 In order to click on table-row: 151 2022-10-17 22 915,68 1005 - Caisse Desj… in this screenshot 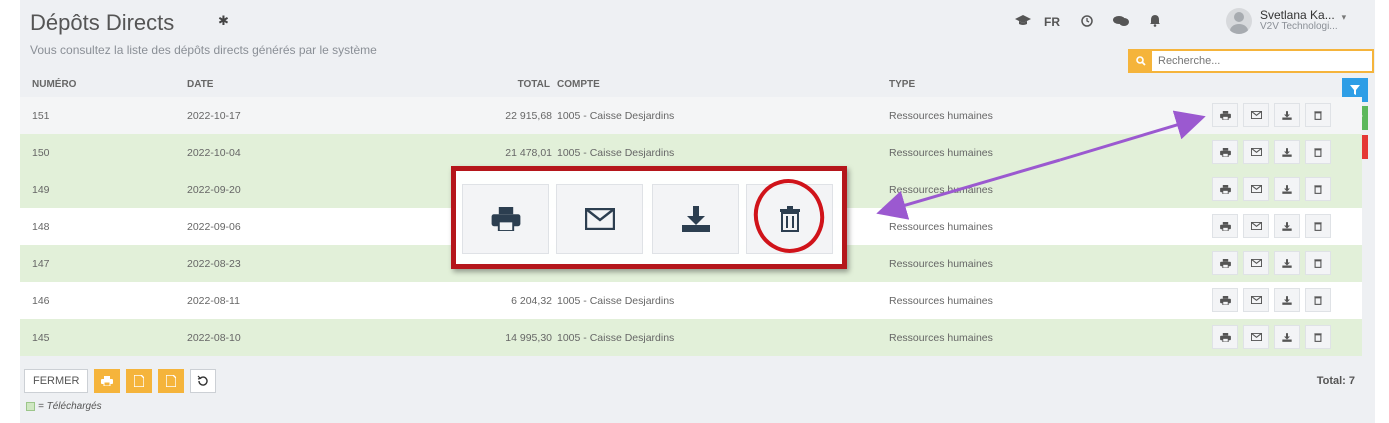, I will do `click(691, 115)`.